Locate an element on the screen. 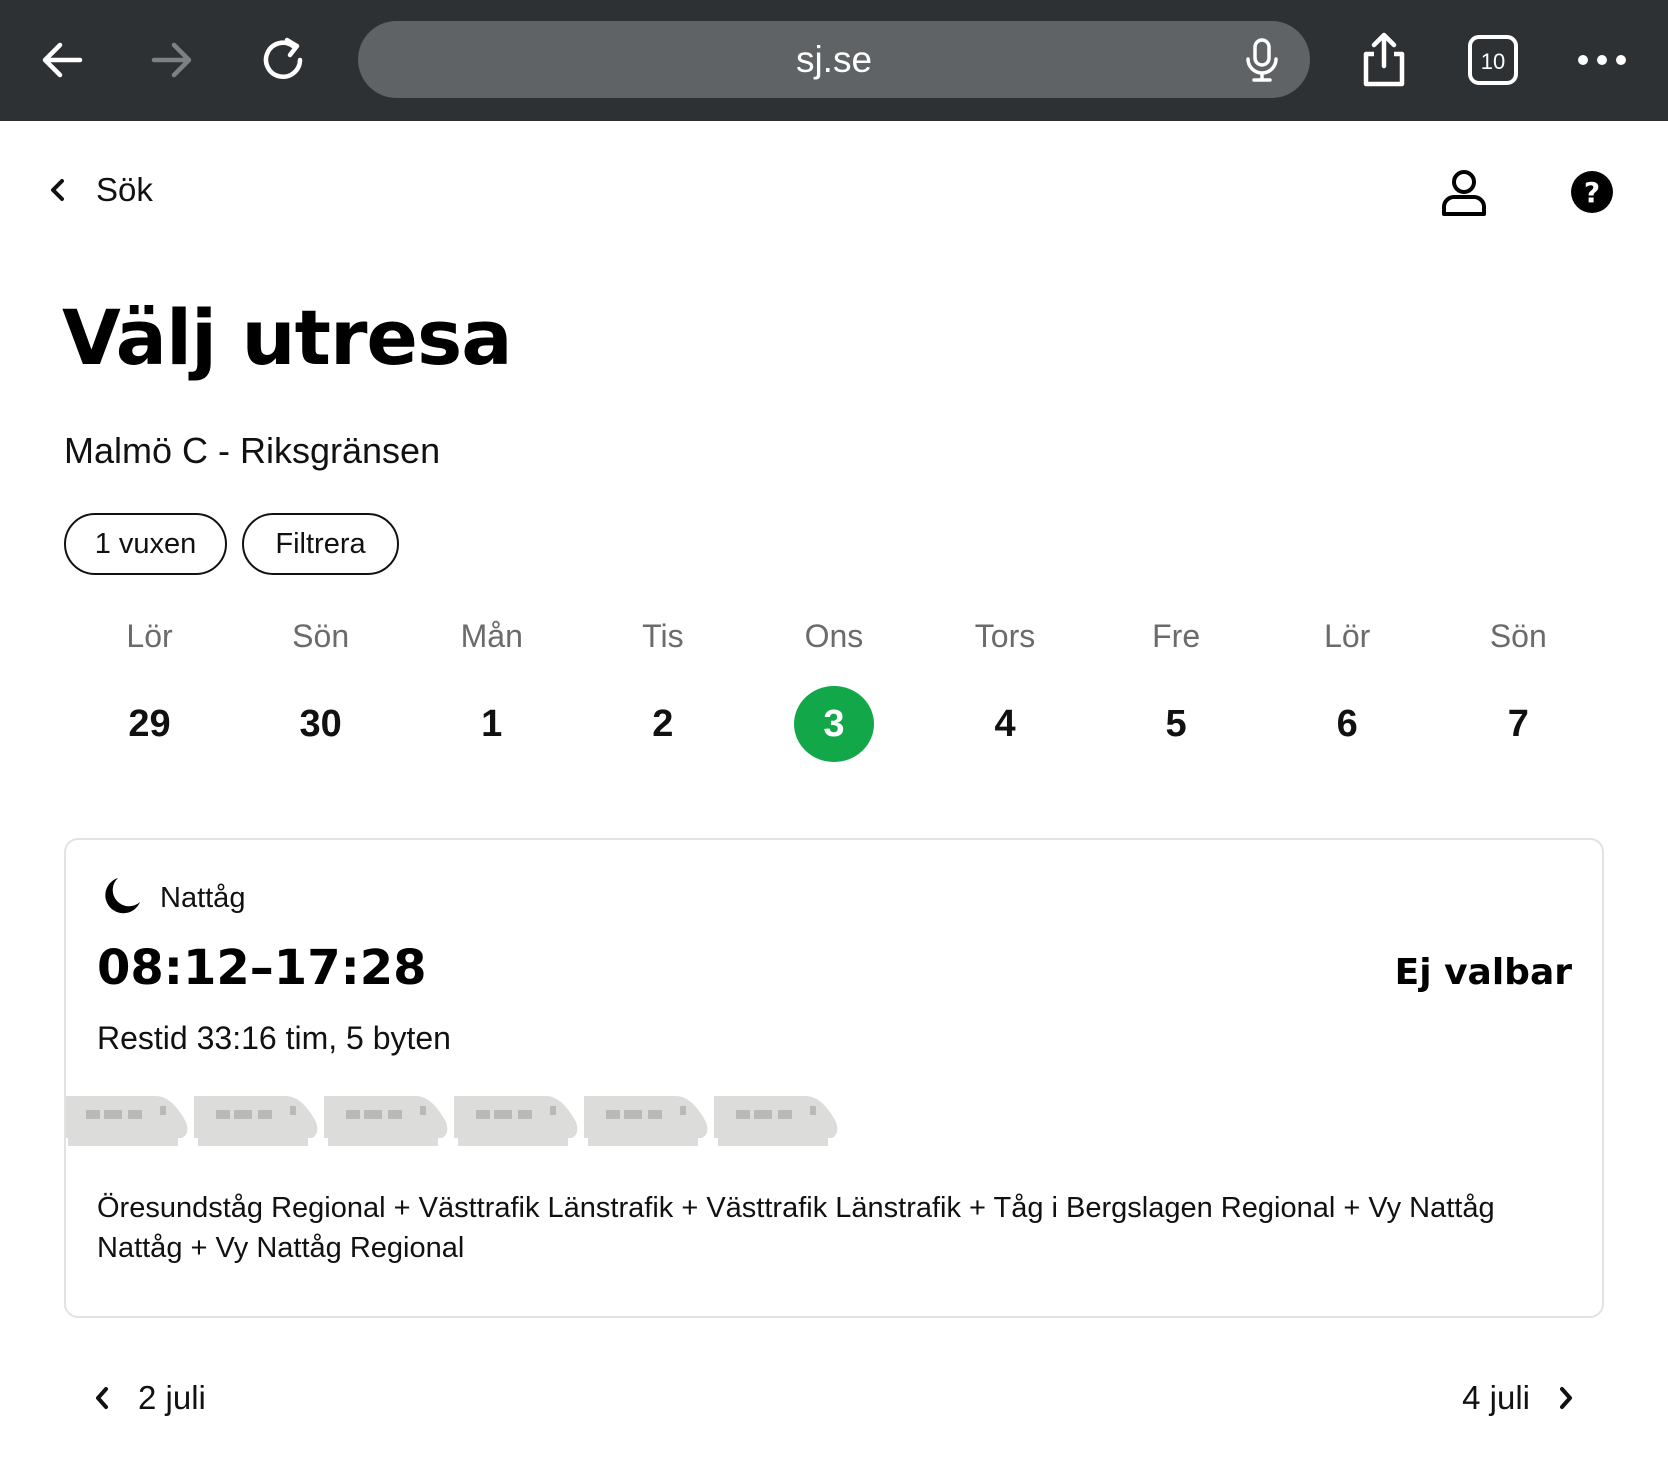 Image resolution: width=1668 pixels, height=1467 pixels. tabs-icon: 10 is located at coordinates (1493, 60).